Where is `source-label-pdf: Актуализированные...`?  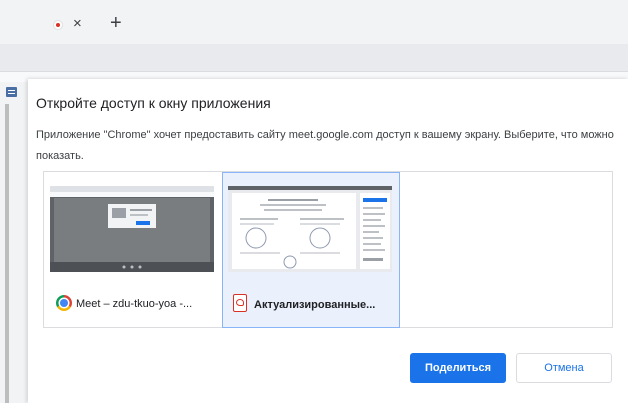
source-label-pdf: Актуализированные... is located at coordinates (315, 305).